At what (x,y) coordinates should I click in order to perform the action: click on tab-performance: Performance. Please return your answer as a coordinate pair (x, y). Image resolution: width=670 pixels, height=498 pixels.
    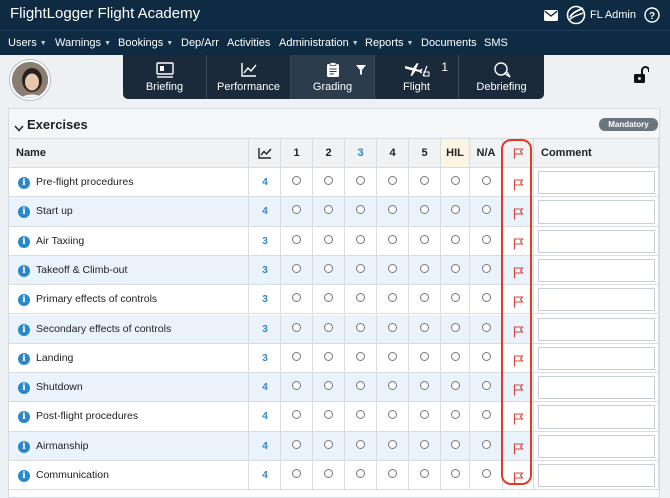
    Looking at the image, I should click on (249, 77).